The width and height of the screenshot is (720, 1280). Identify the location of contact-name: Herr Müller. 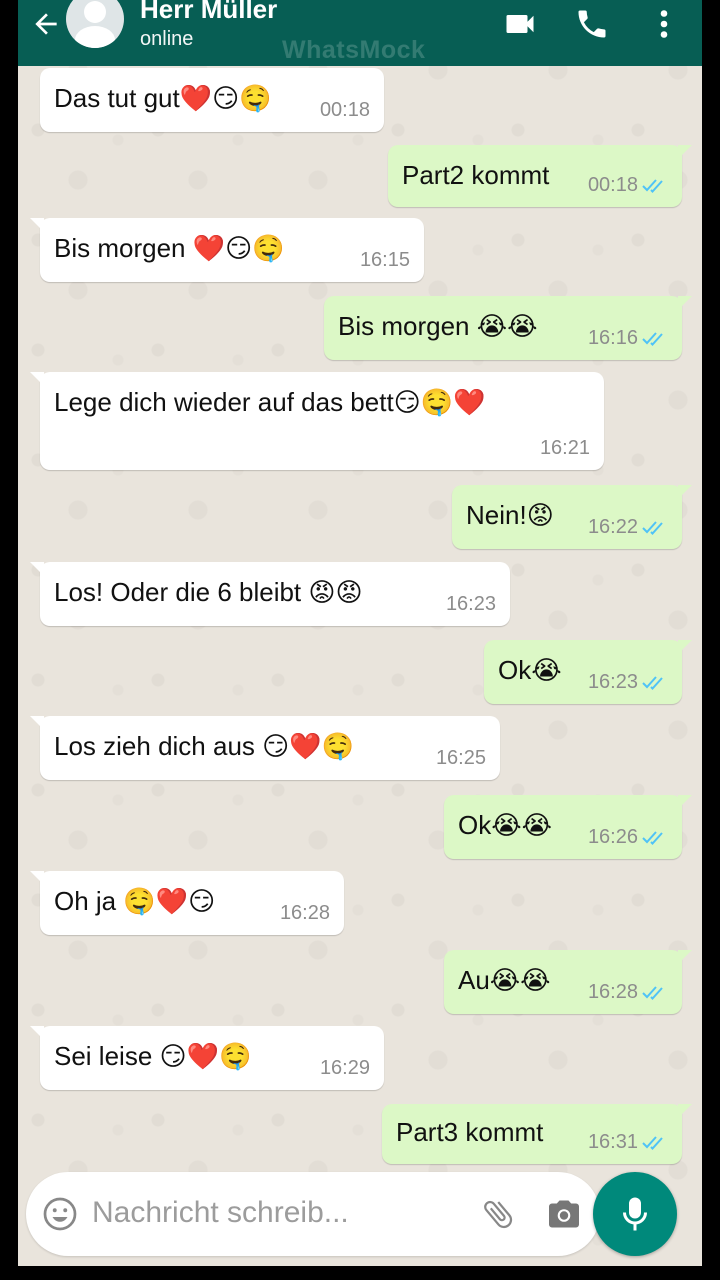
(208, 12).